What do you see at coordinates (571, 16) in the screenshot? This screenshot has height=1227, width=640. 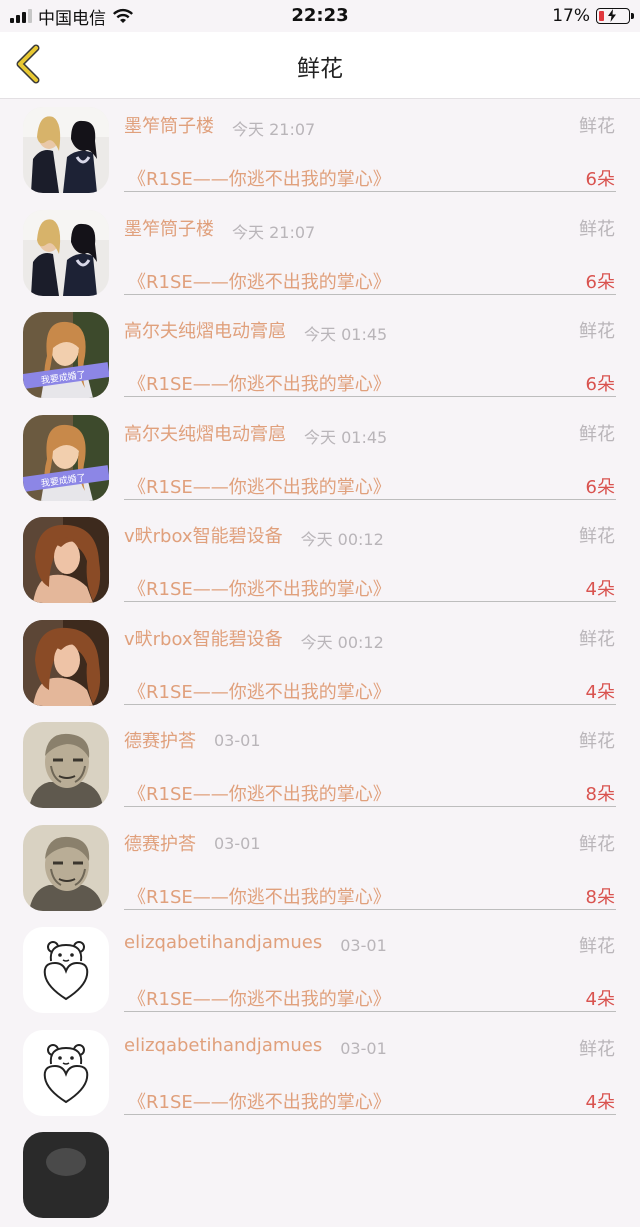 I see `battery-percent: 17%` at bounding box center [571, 16].